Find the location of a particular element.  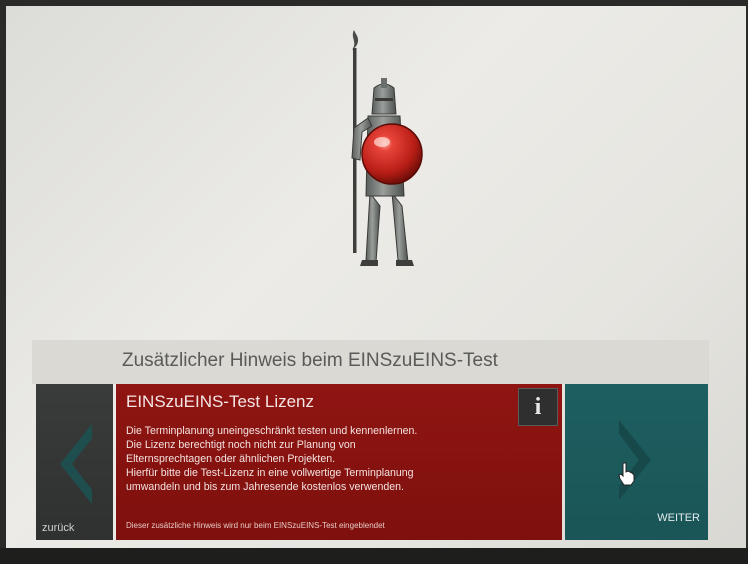

chevron-left-icon is located at coordinates (76, 464).